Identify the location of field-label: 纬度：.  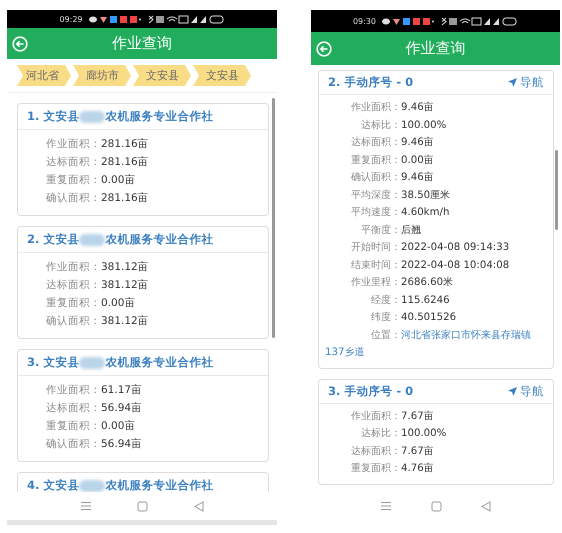
(385, 317).